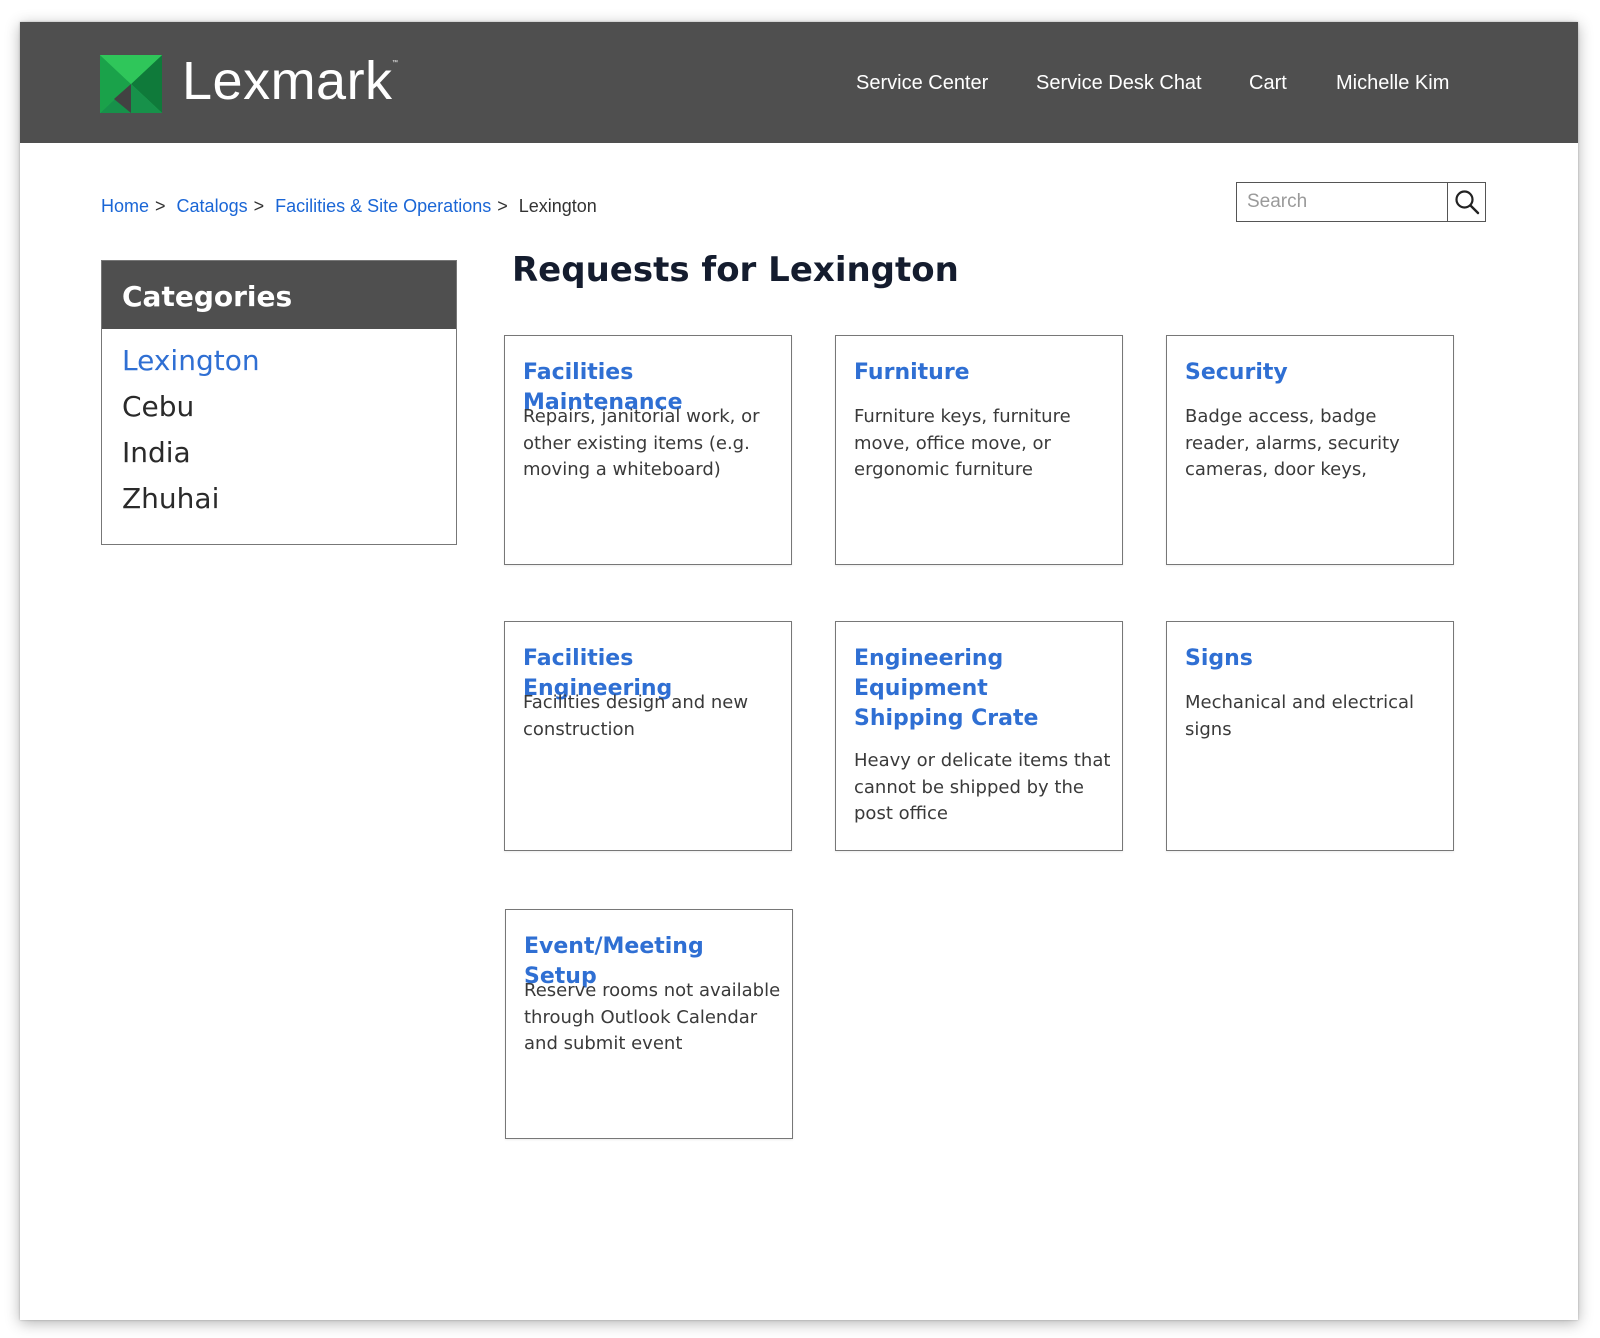  I want to click on request-card-signs: Signs Mechanical and electrical signs, so click(1310, 736).